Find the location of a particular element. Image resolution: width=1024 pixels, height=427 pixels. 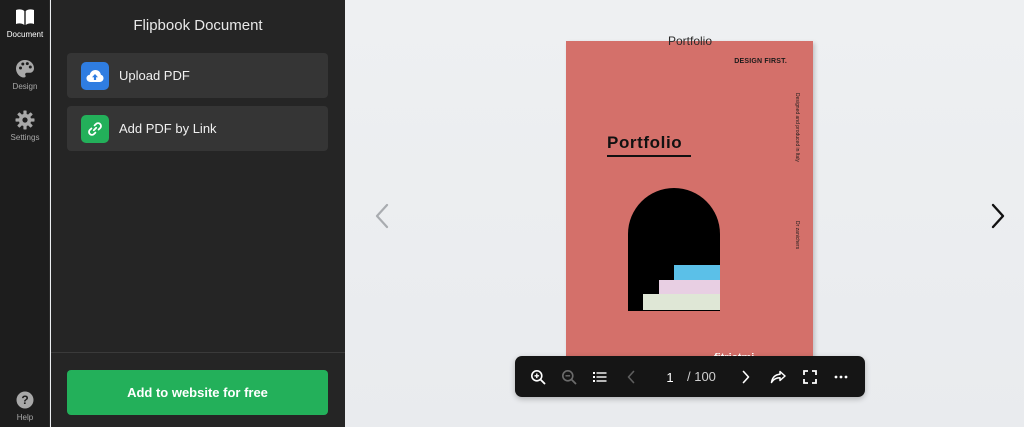

cover-title-underline is located at coordinates (649, 156).